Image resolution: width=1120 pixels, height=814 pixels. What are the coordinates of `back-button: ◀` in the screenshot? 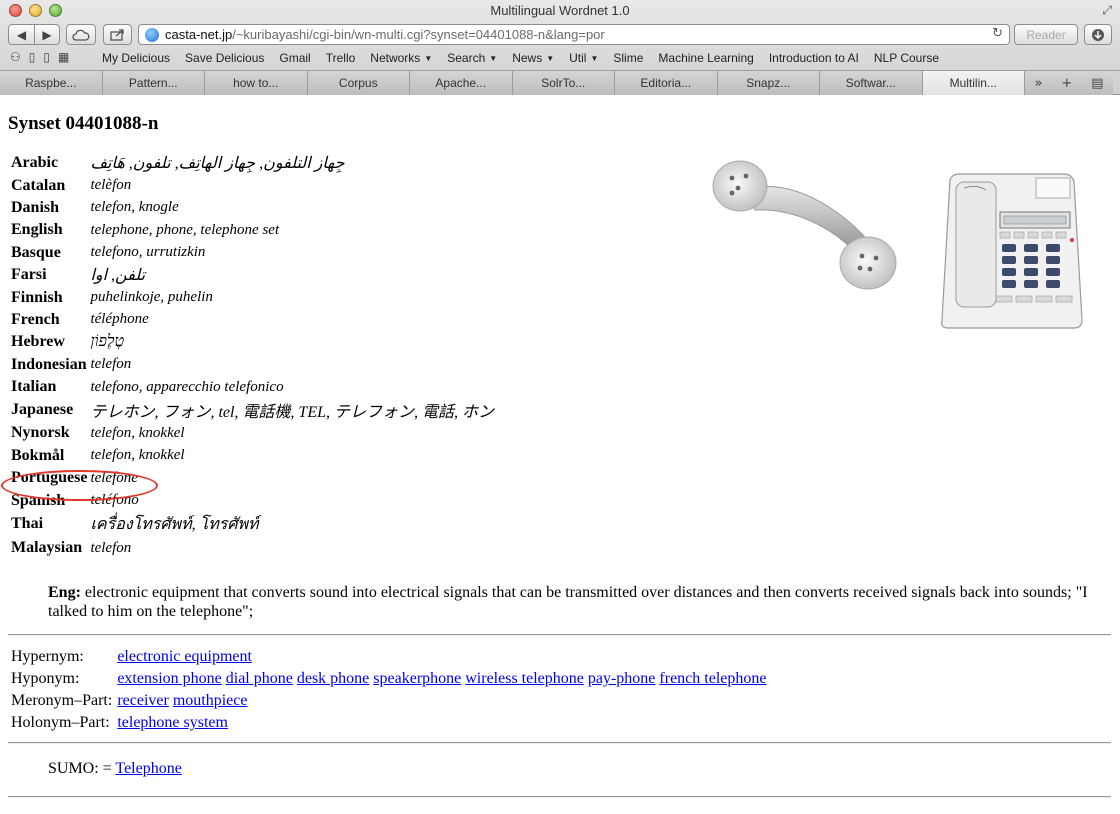 It's located at (21, 34).